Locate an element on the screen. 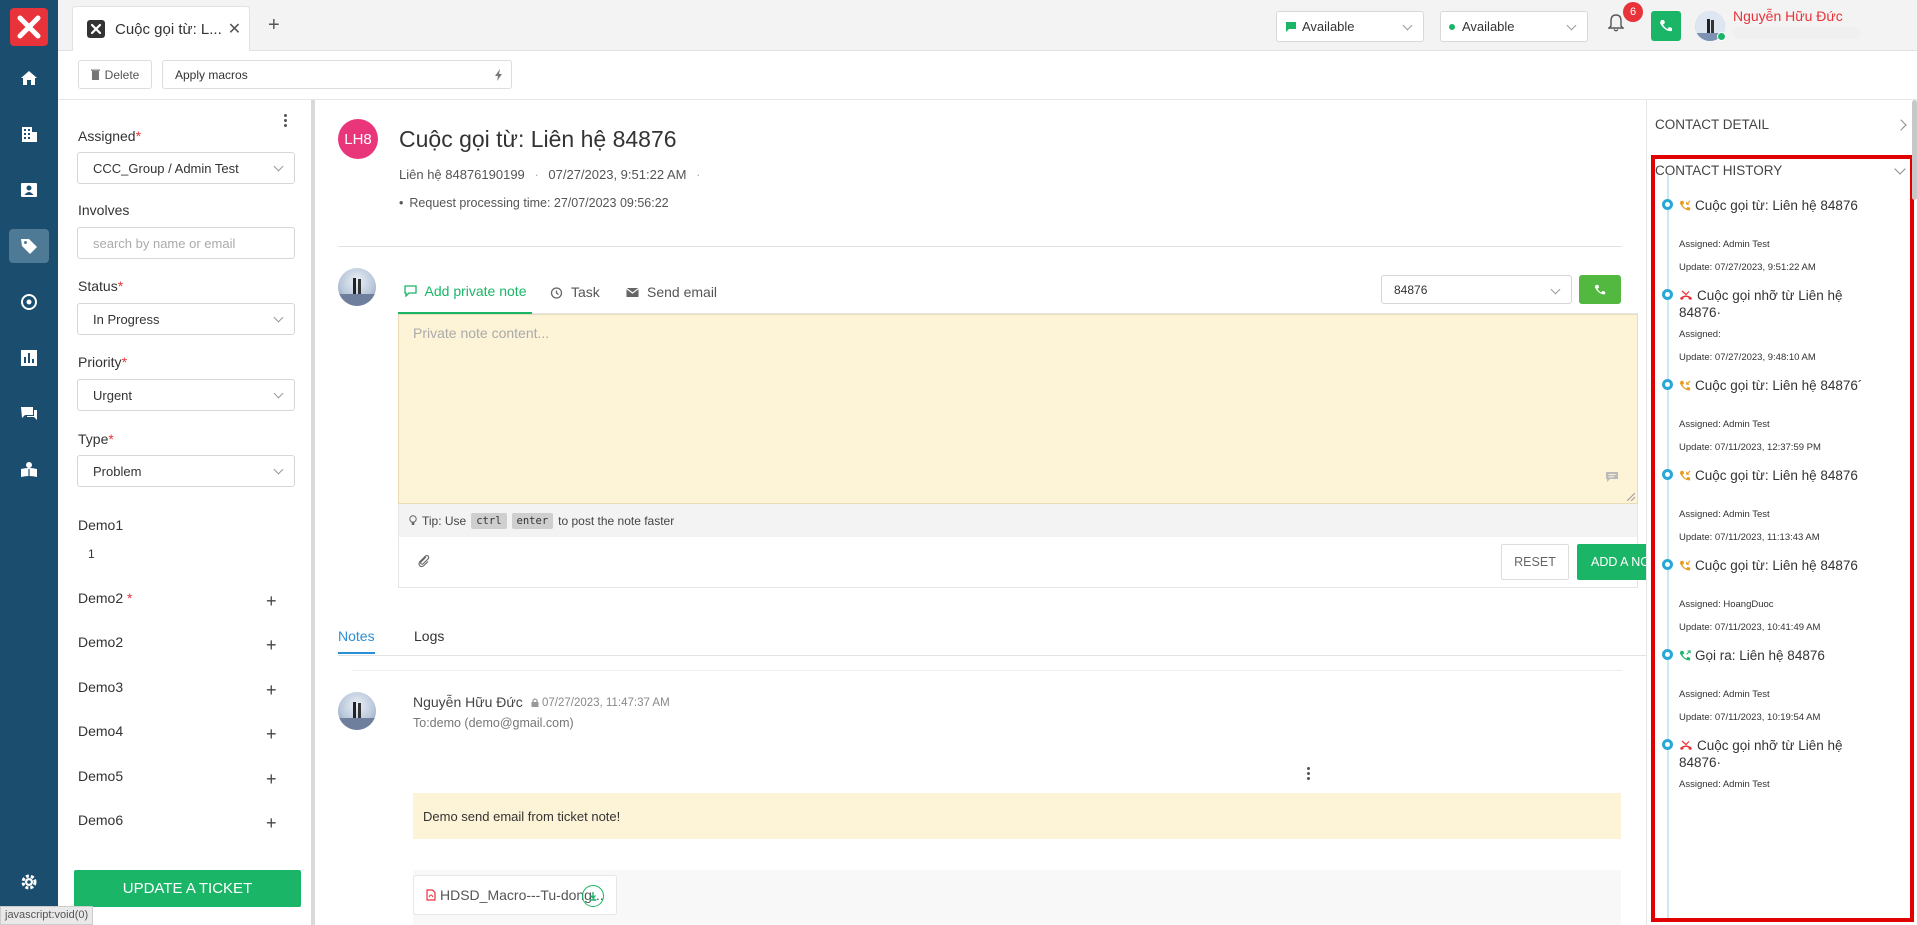  status-select: In Progress is located at coordinates (186, 319).